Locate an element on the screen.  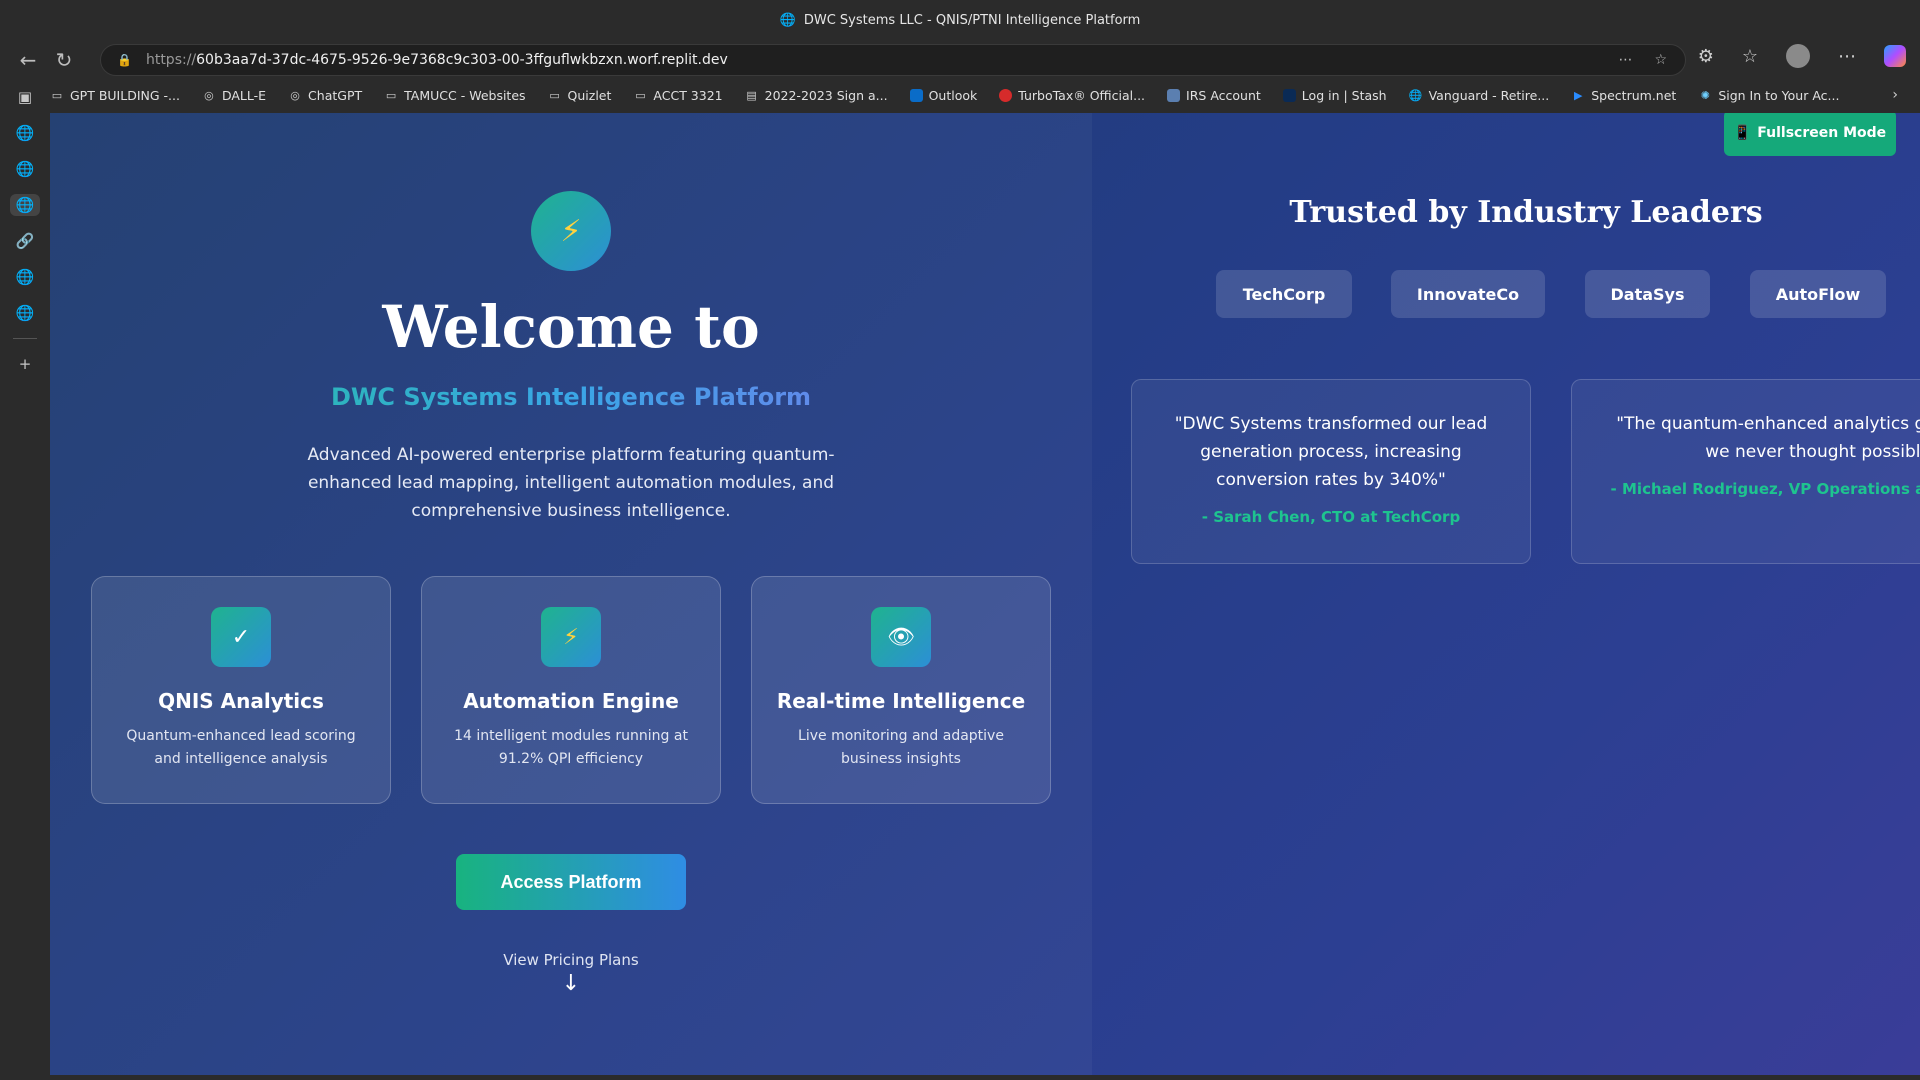
vertical-tabs-sidebar: ▣ 🌐 🌐 🌐 🔗 🌐 🌐 + is located at coordinates (25, 580).